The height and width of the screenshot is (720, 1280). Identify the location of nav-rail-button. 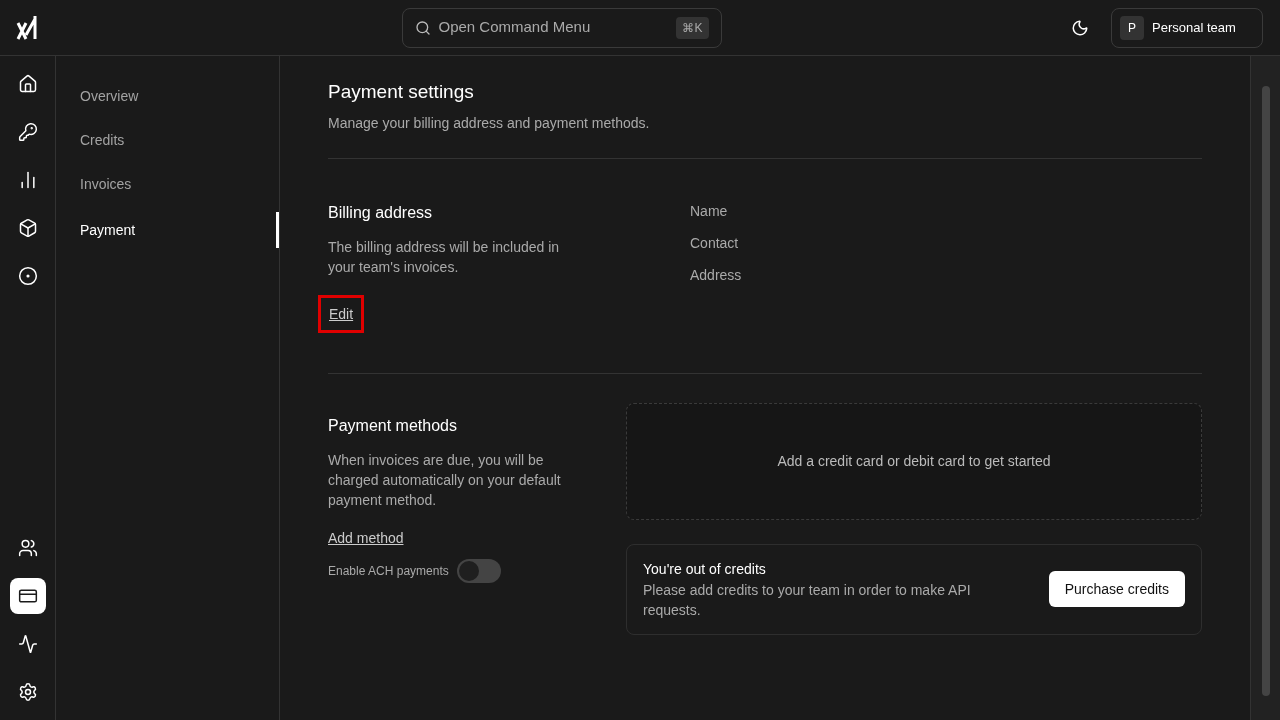
(27, 596).